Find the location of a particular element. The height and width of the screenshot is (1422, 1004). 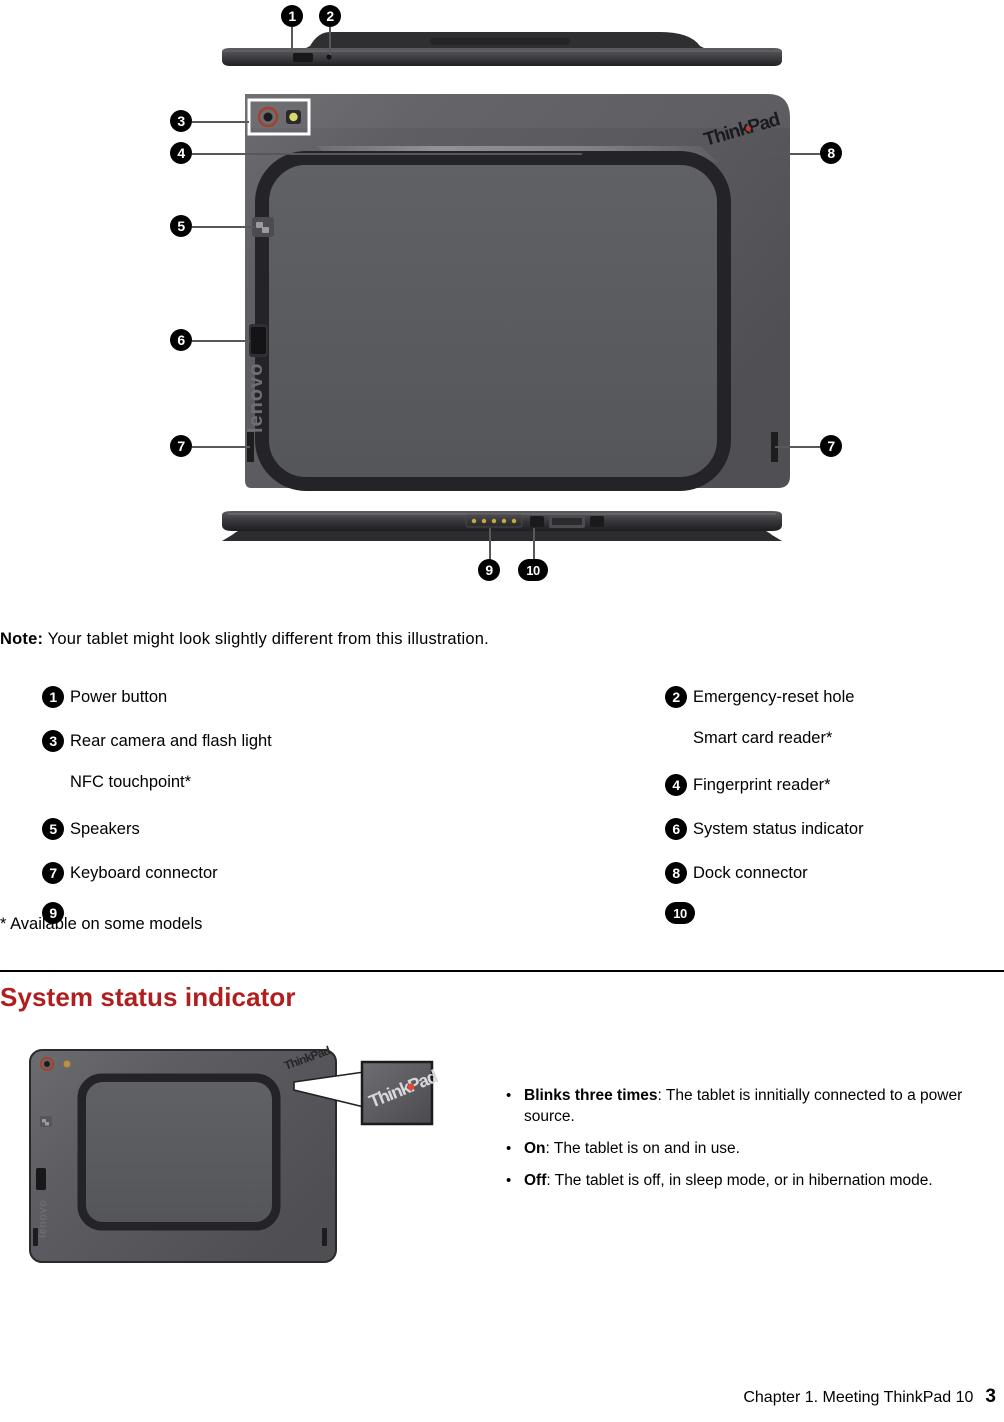

callout-marker-7-left: 7 is located at coordinates (181, 446).